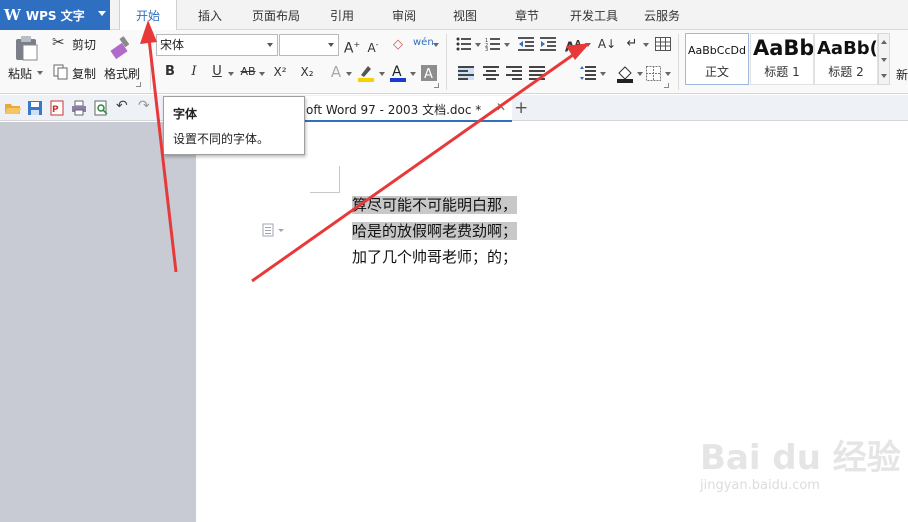 The image size is (908, 522). I want to click on tab-review: 审阅, so click(404, 15).